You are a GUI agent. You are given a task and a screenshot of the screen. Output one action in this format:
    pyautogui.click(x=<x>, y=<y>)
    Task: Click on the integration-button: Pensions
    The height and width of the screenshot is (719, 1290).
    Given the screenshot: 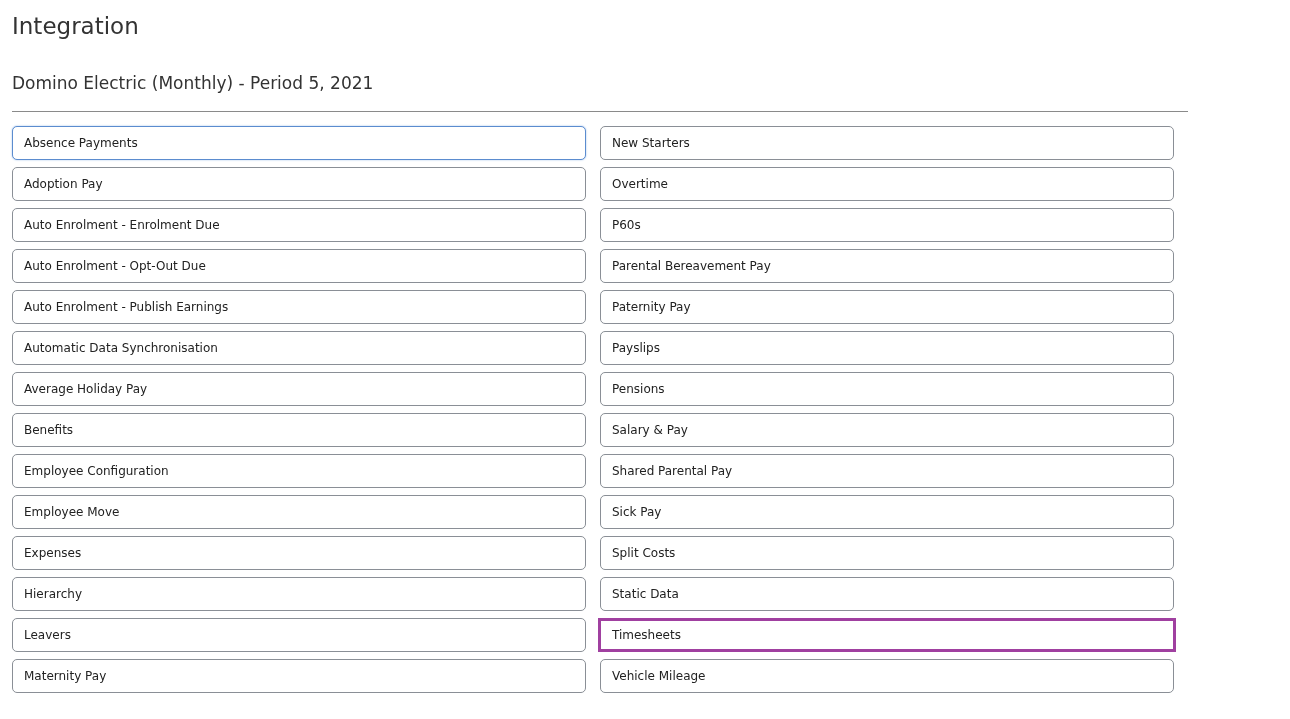 What is the action you would take?
    pyautogui.click(x=887, y=389)
    